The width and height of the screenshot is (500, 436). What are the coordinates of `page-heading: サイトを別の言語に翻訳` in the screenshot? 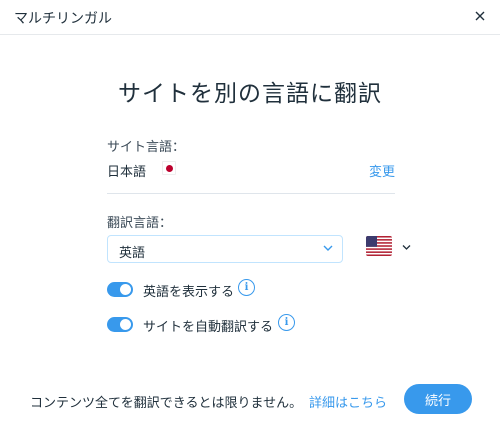 It's located at (250, 94).